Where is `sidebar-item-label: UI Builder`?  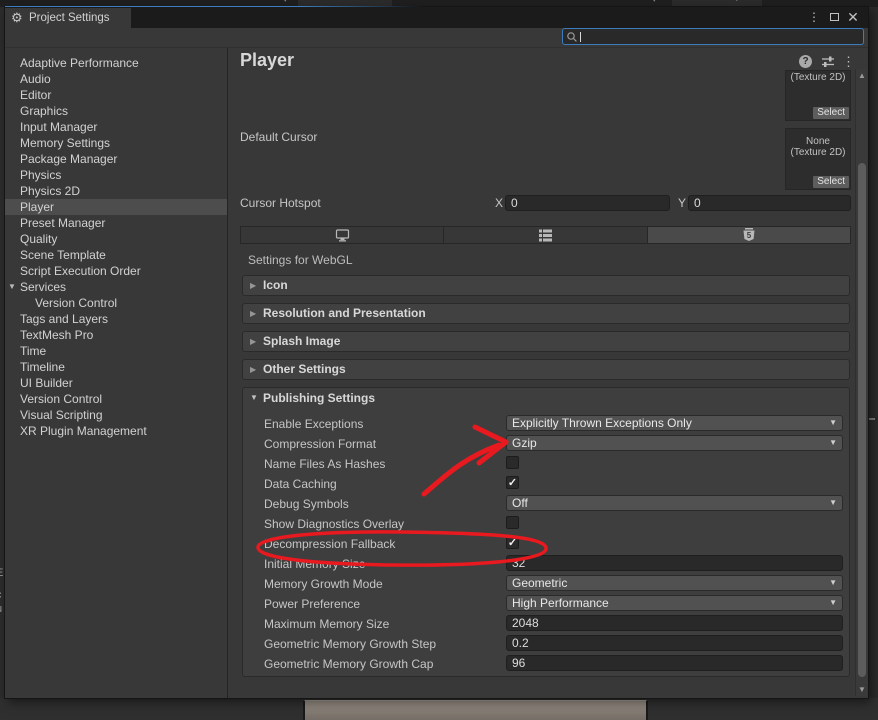
sidebar-item-label: UI Builder is located at coordinates (46, 383).